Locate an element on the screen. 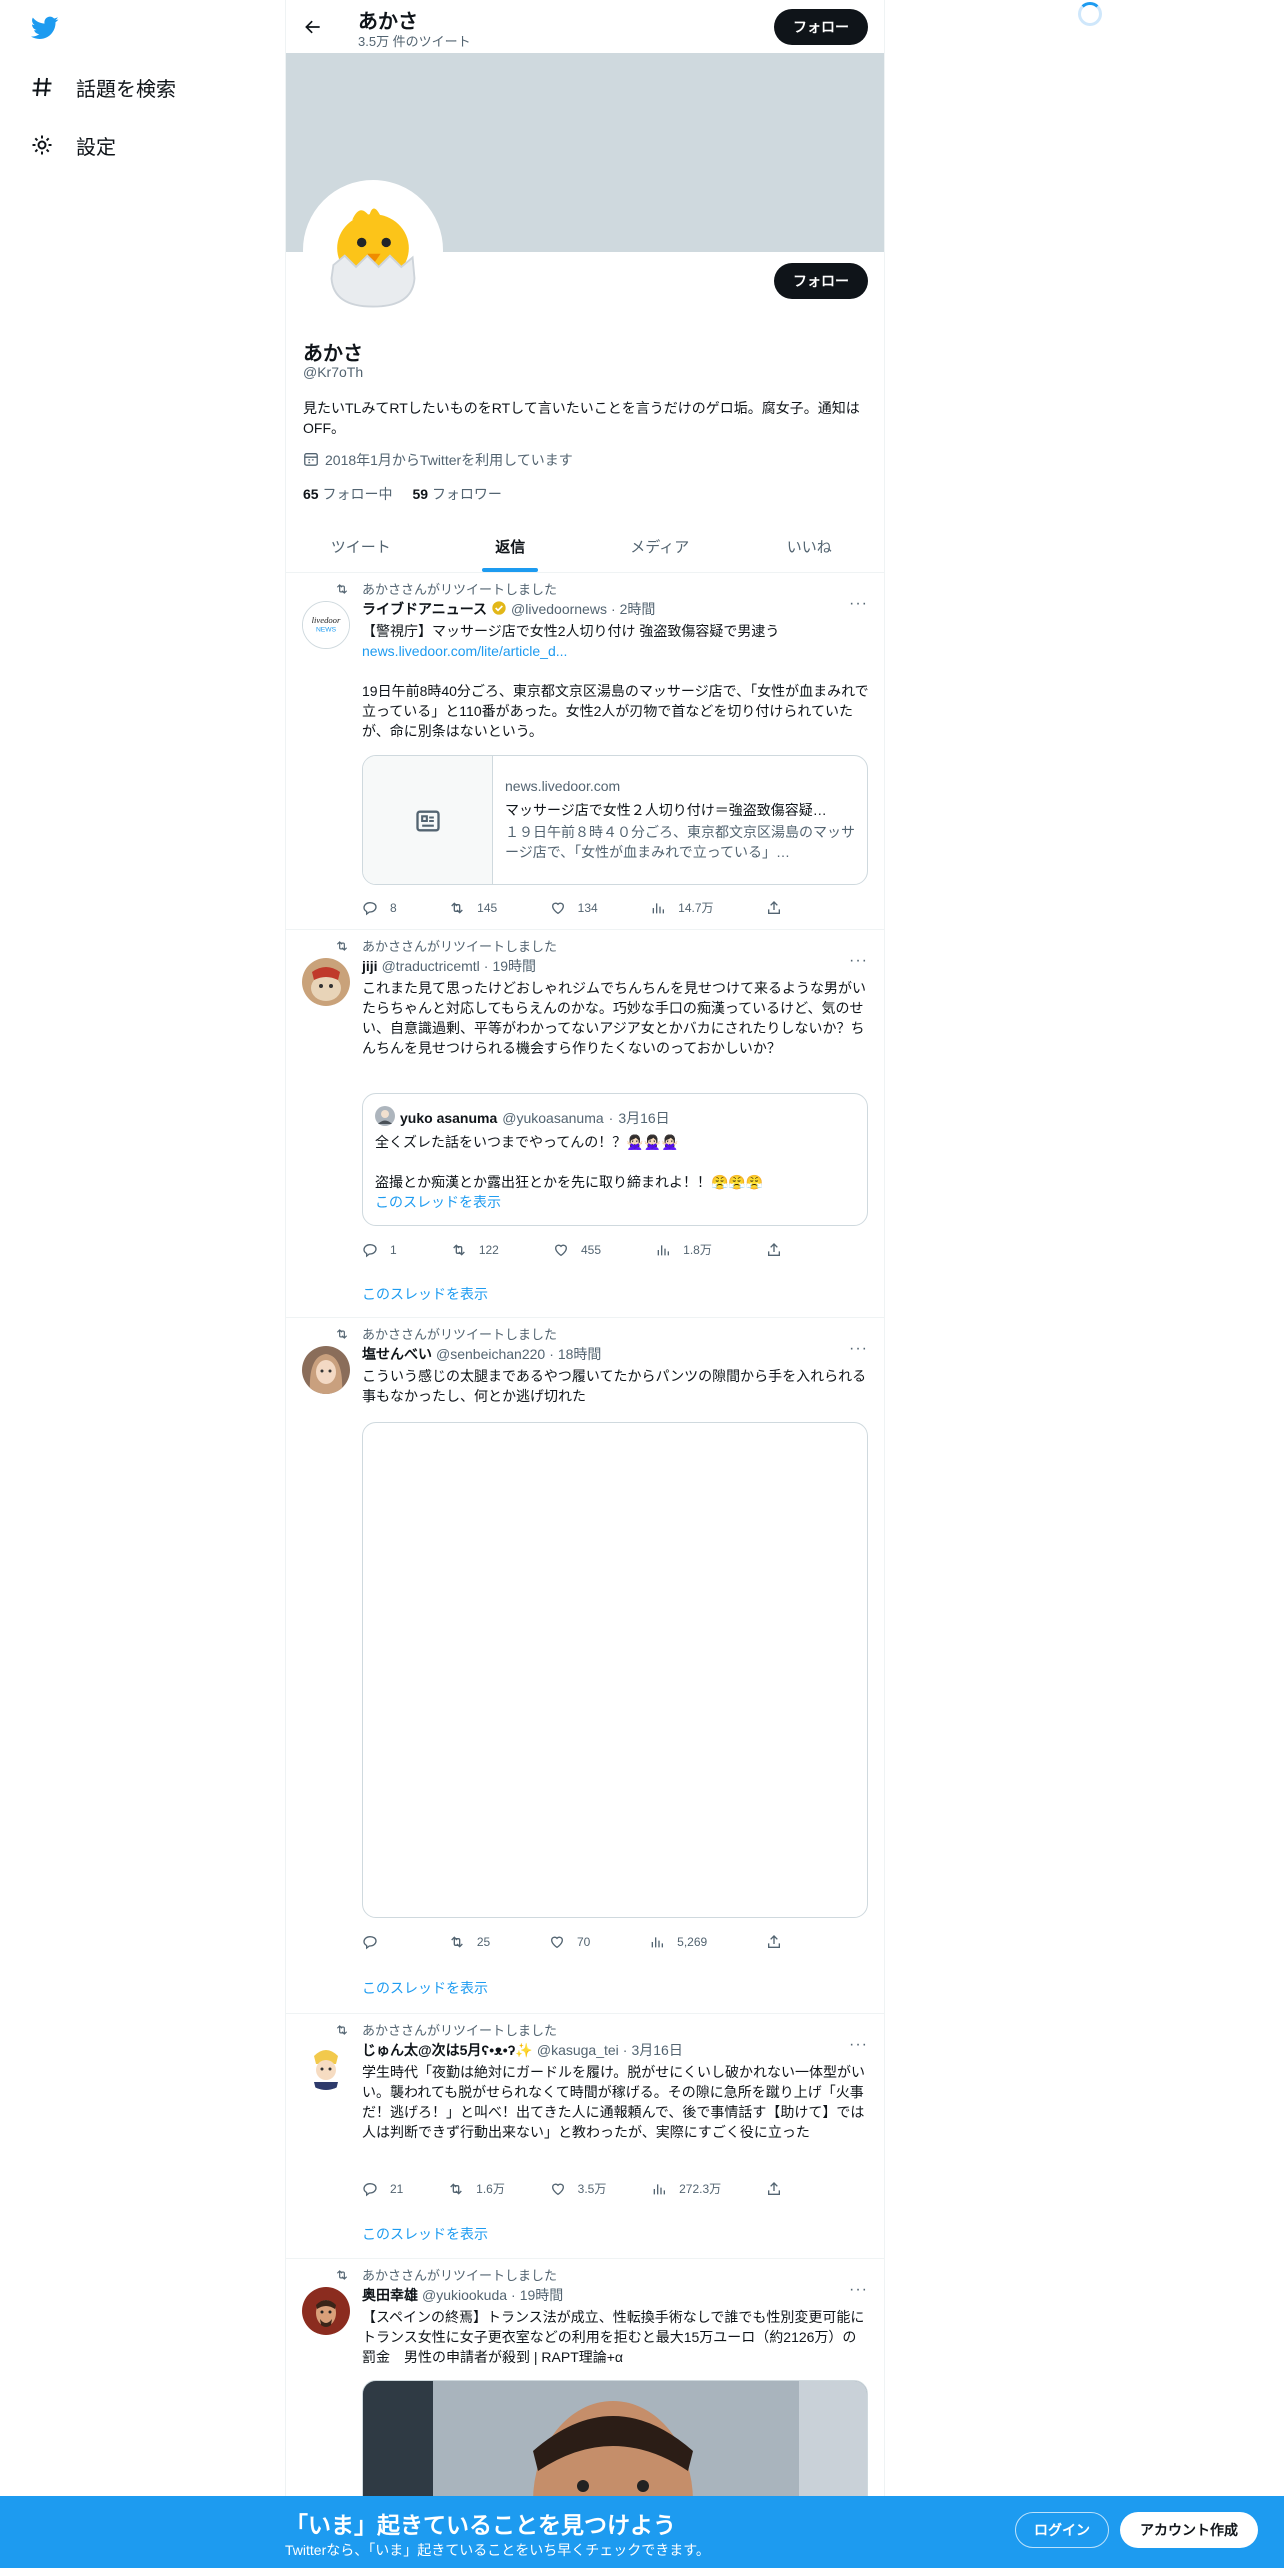  tweet-author: じゅん太@次は5月ʕ•ᴥ•ʔ✨ is located at coordinates (447, 2050).